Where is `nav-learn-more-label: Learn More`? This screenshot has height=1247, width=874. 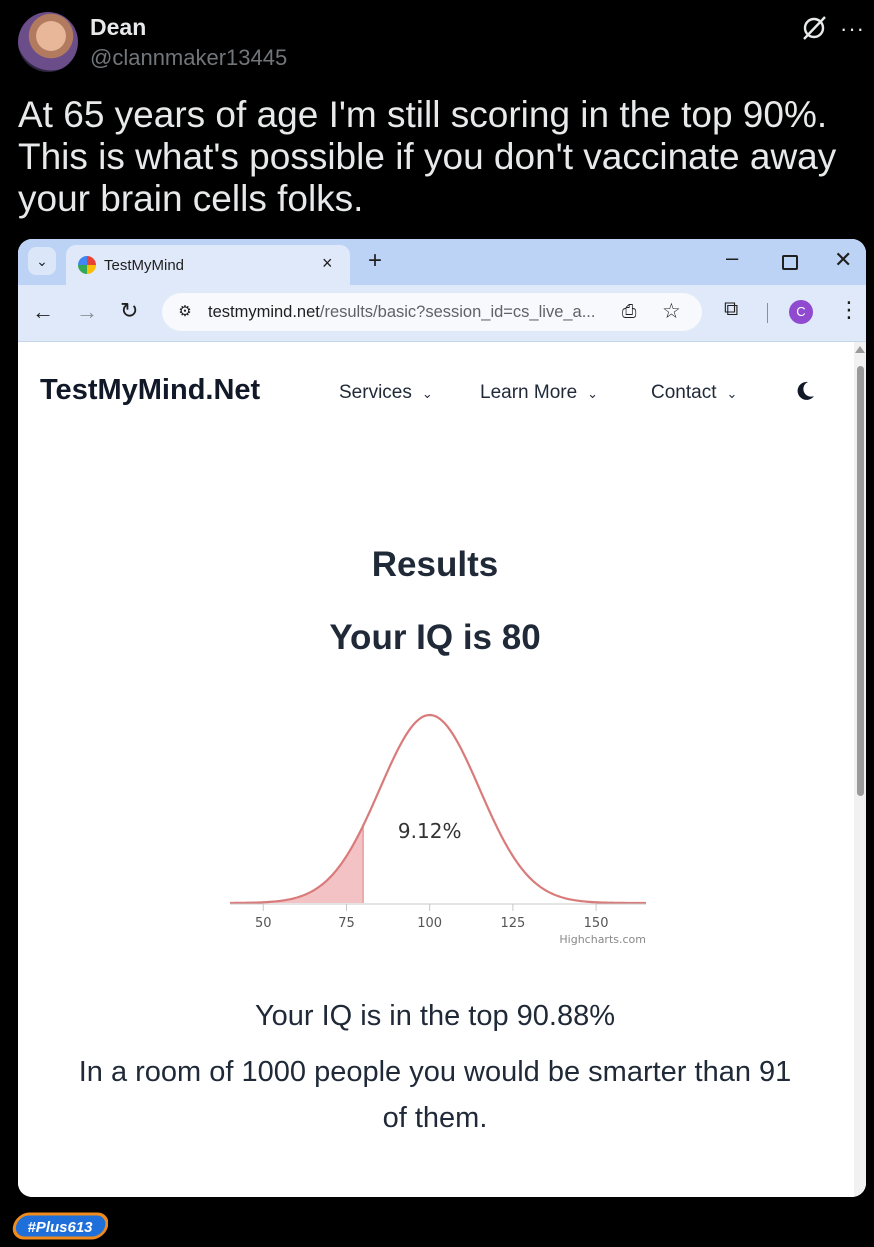
nav-learn-more-label: Learn More is located at coordinates (529, 392).